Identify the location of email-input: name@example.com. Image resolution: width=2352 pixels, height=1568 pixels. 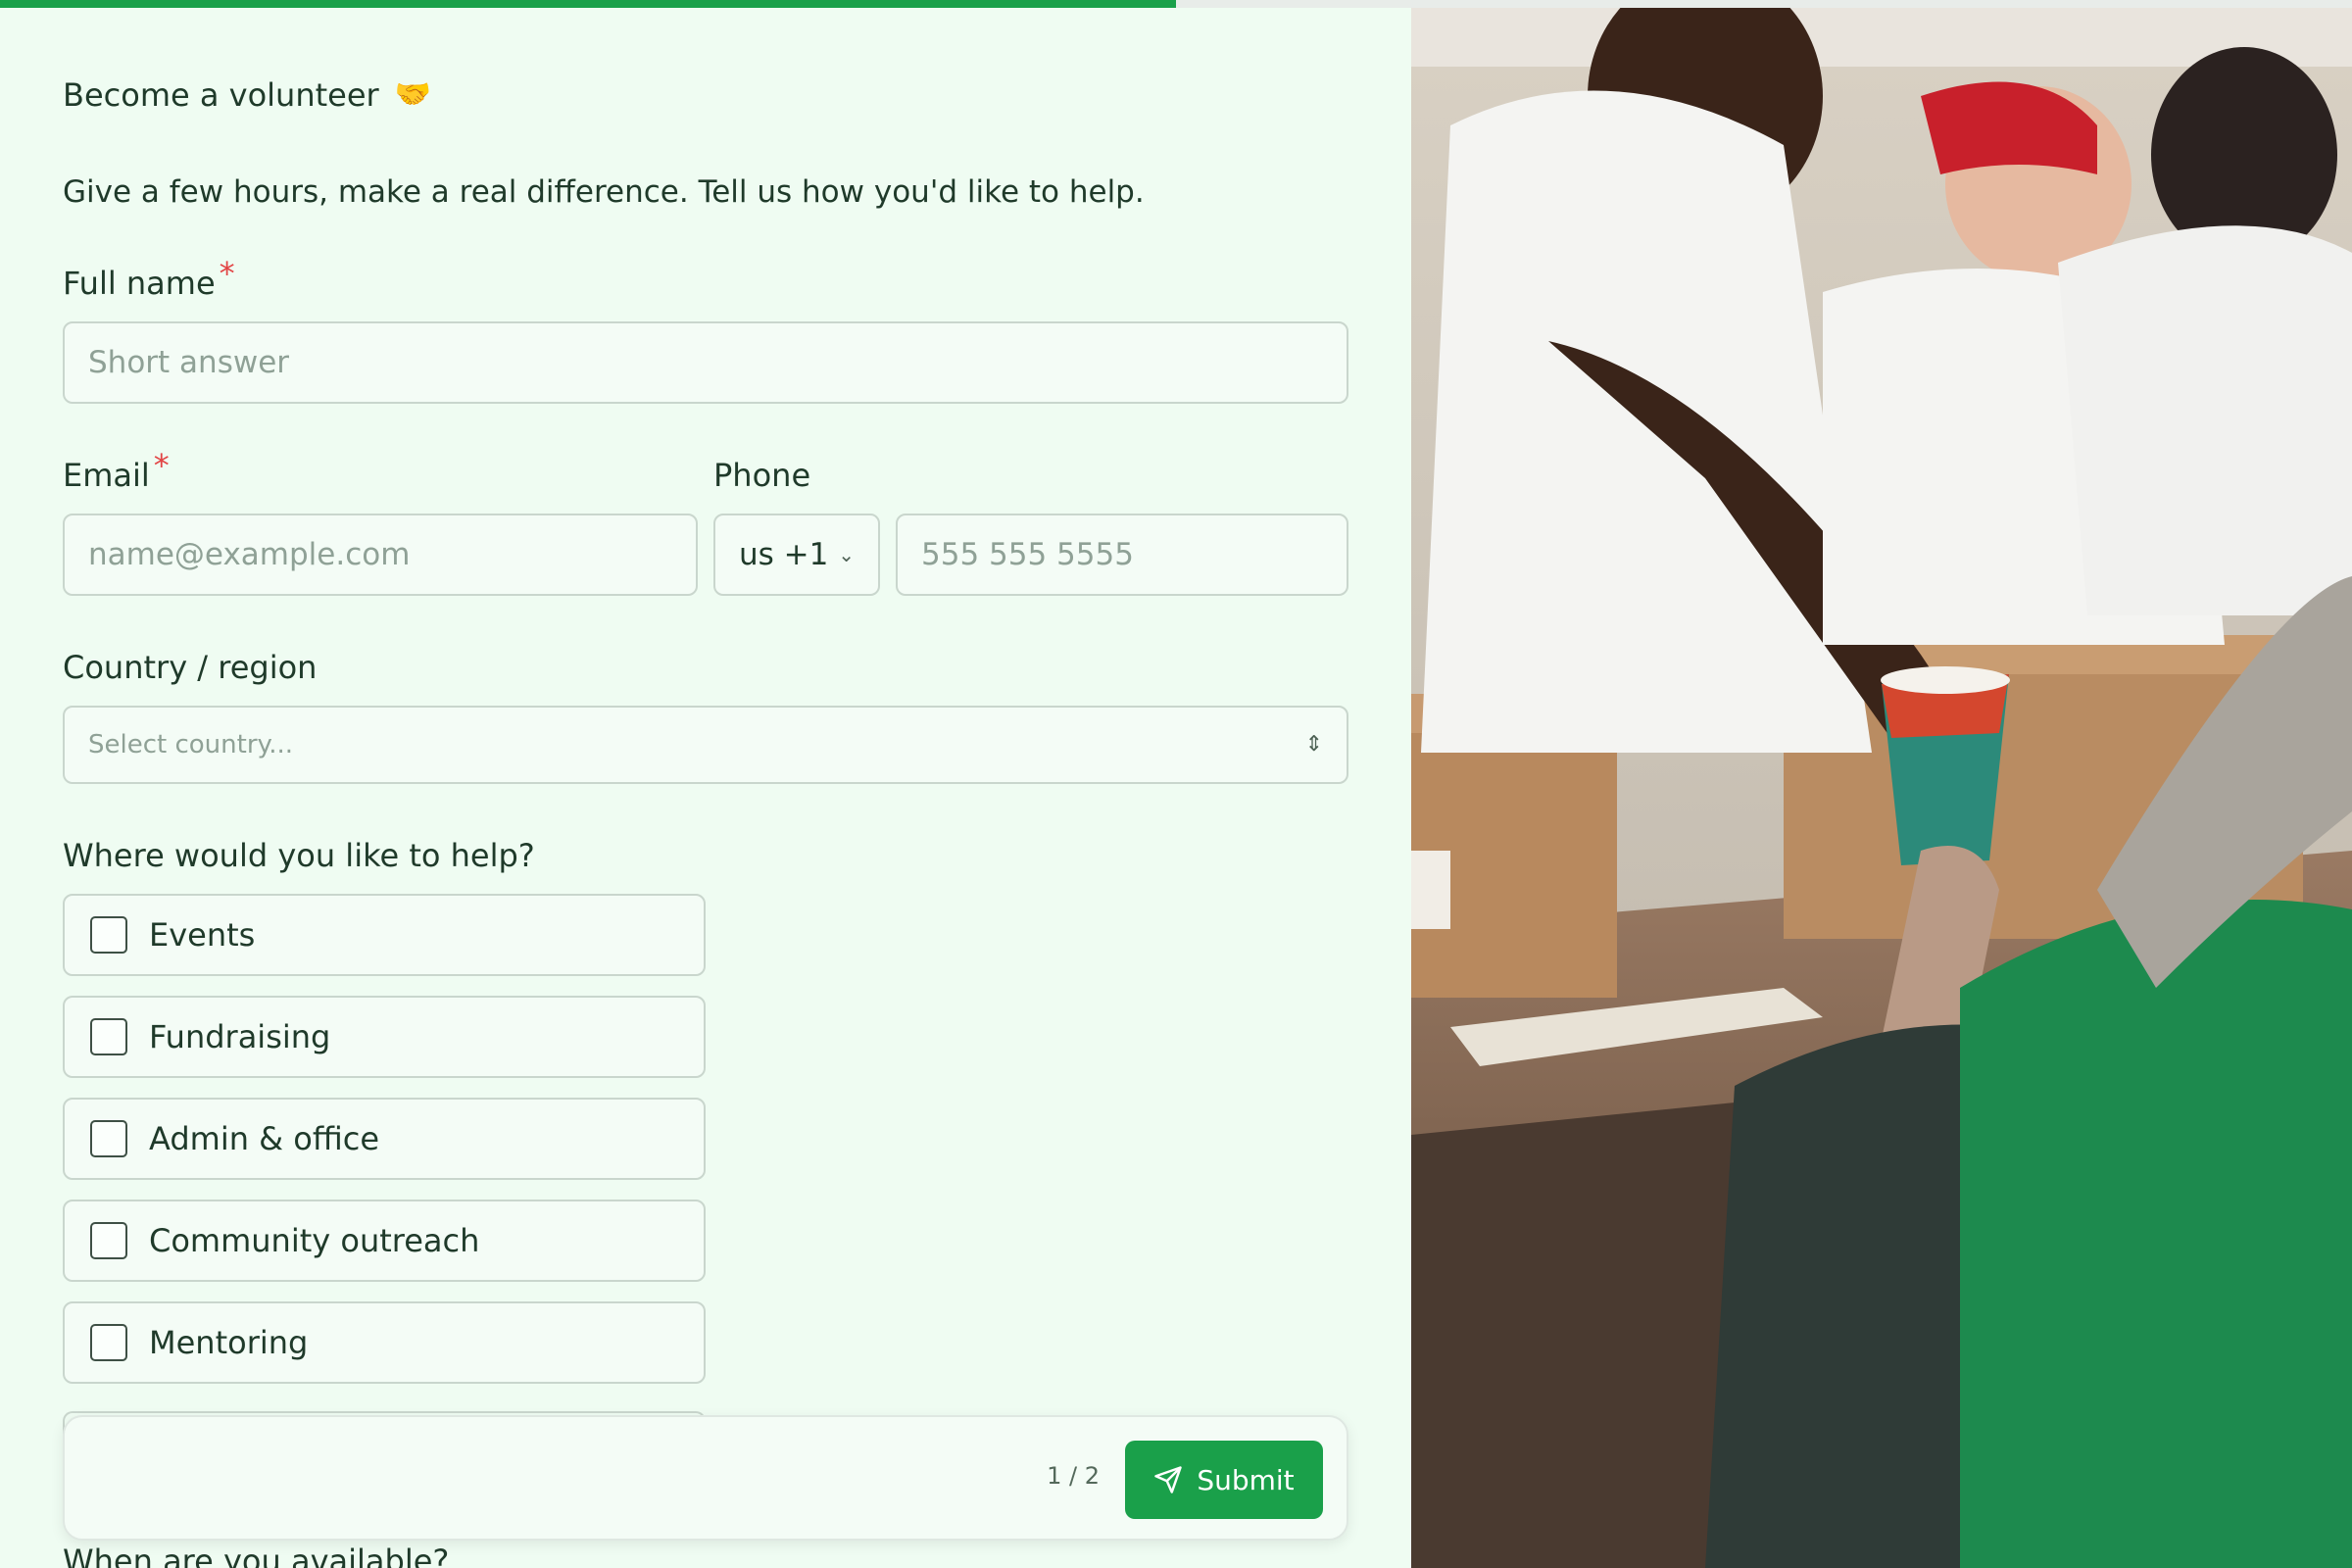
(380, 555).